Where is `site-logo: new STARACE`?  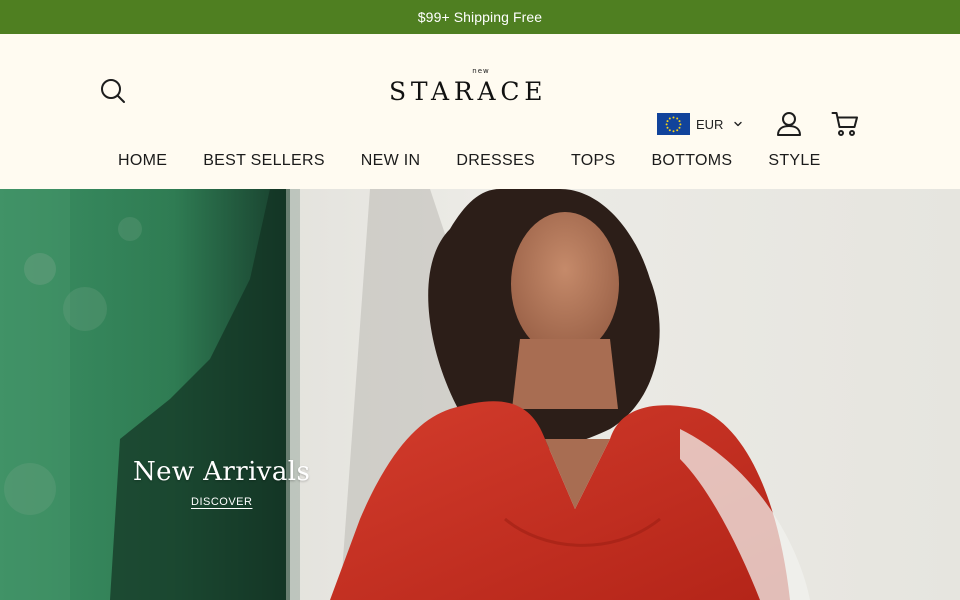 site-logo: new STARACE is located at coordinates (481, 87).